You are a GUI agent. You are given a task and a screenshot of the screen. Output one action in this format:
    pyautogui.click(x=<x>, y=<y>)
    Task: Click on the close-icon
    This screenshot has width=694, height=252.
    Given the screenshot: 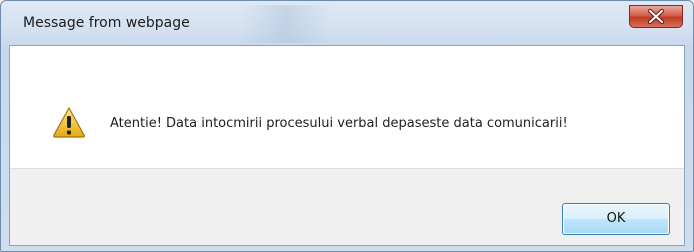 What is the action you would take?
    pyautogui.click(x=656, y=16)
    